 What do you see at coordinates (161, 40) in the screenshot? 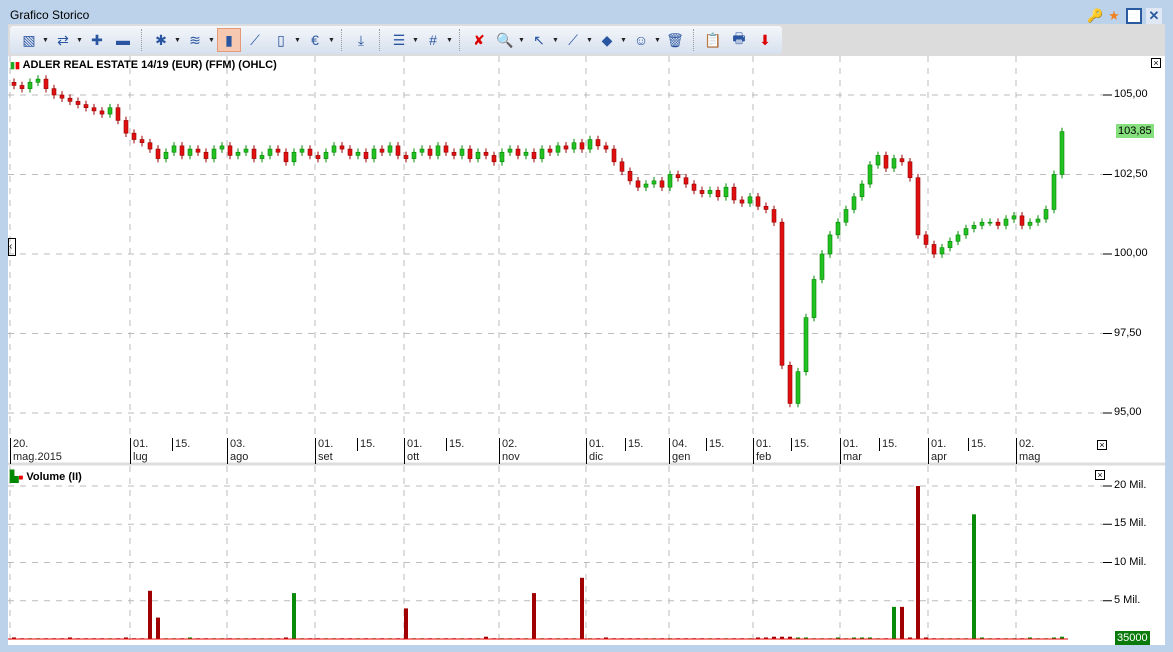
I see `new-study-icon: ✱` at bounding box center [161, 40].